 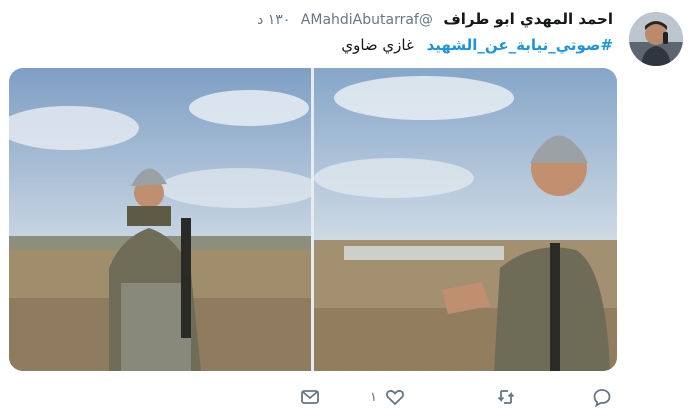 I want to click on timestamp: ١٣٠ د, so click(x=273, y=20).